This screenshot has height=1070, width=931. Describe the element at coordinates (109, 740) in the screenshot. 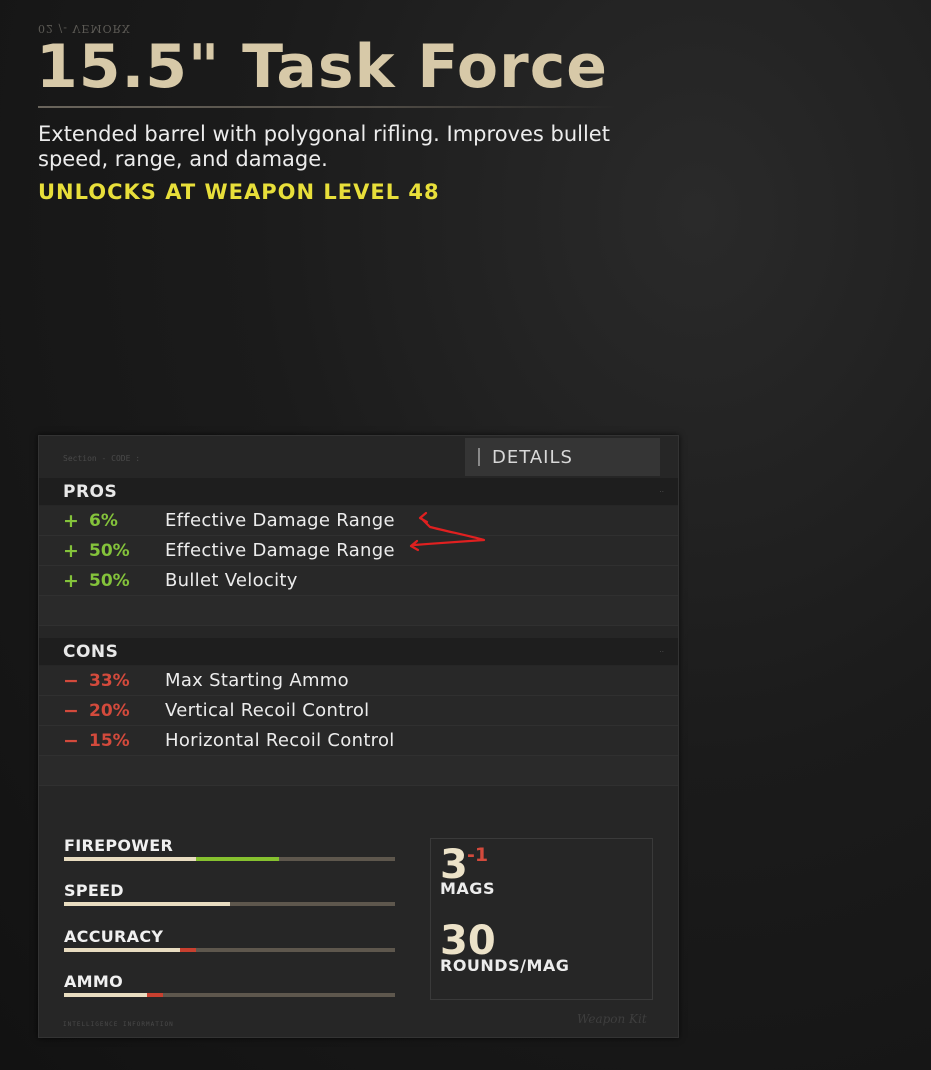

I see `con-value: 15%` at that location.